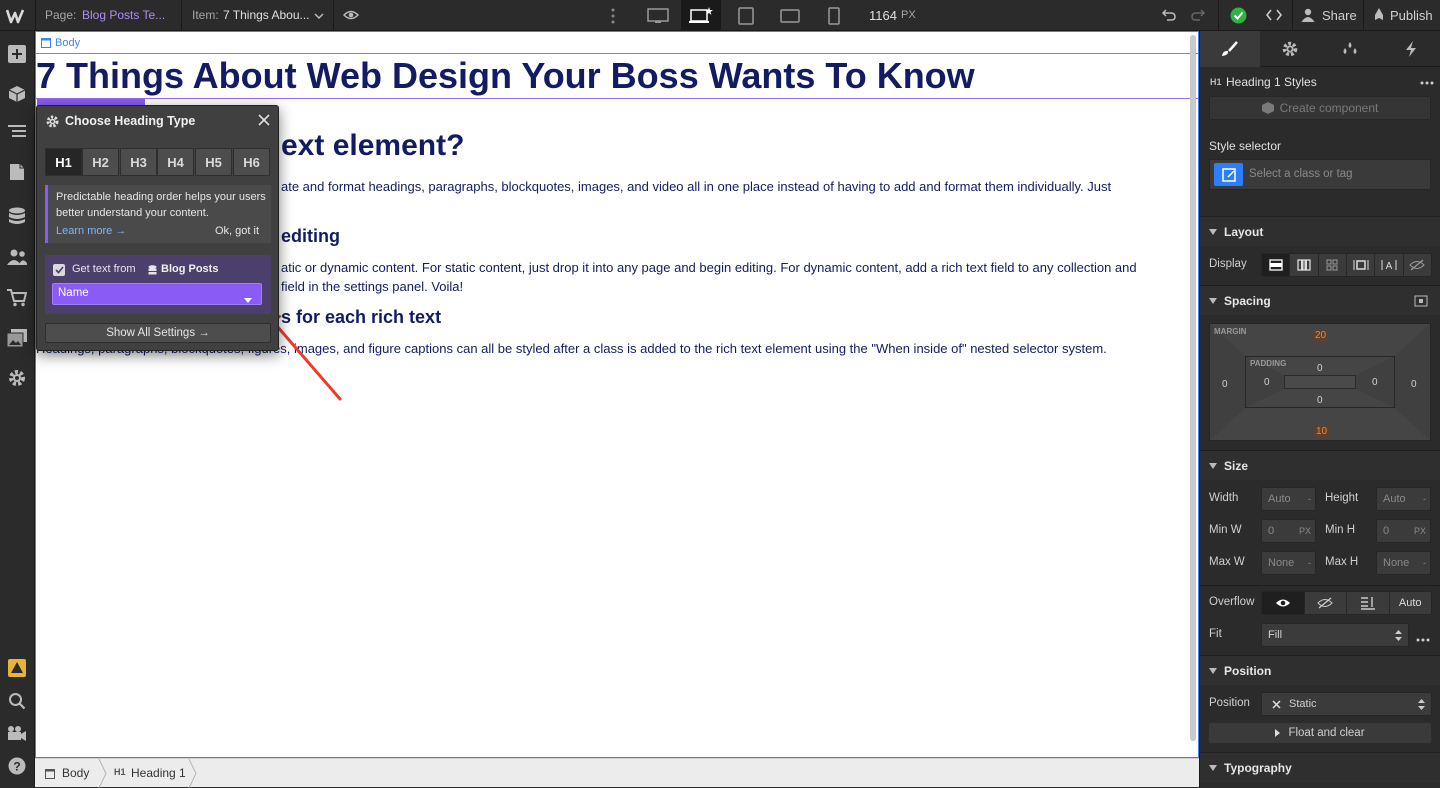  I want to click on tab-h1: H1, so click(63, 162).